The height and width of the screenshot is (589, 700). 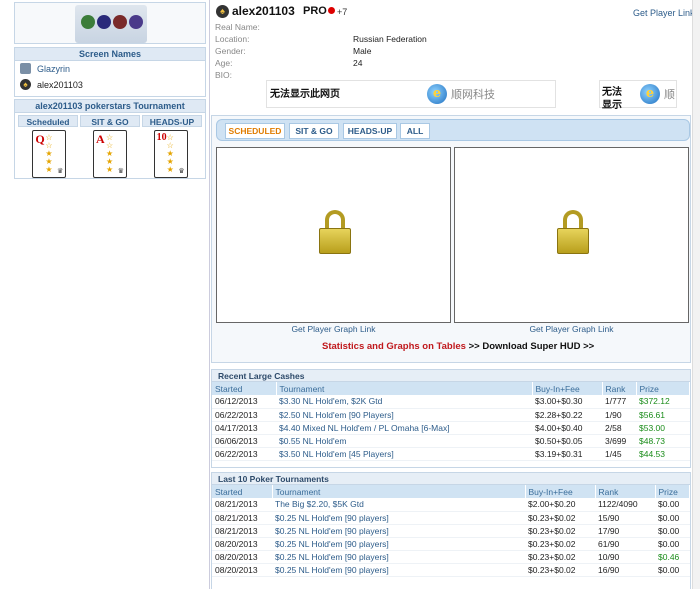 What do you see at coordinates (224, 63) in the screenshot?
I see `field-label-age: Age:` at bounding box center [224, 63].